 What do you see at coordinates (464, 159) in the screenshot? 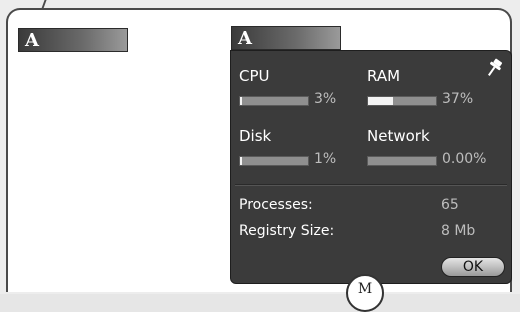
I see `network-percent: 0.00%` at bounding box center [464, 159].